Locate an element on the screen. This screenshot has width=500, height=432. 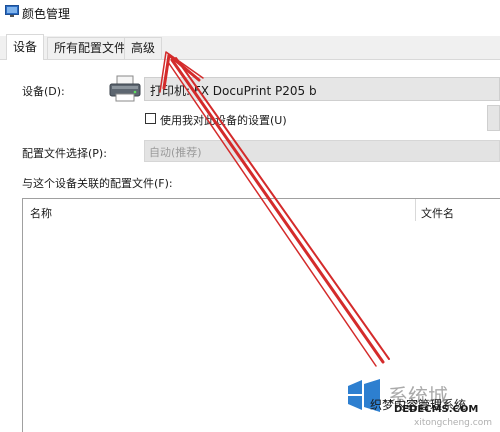
column-divider is located at coordinates (415, 210).